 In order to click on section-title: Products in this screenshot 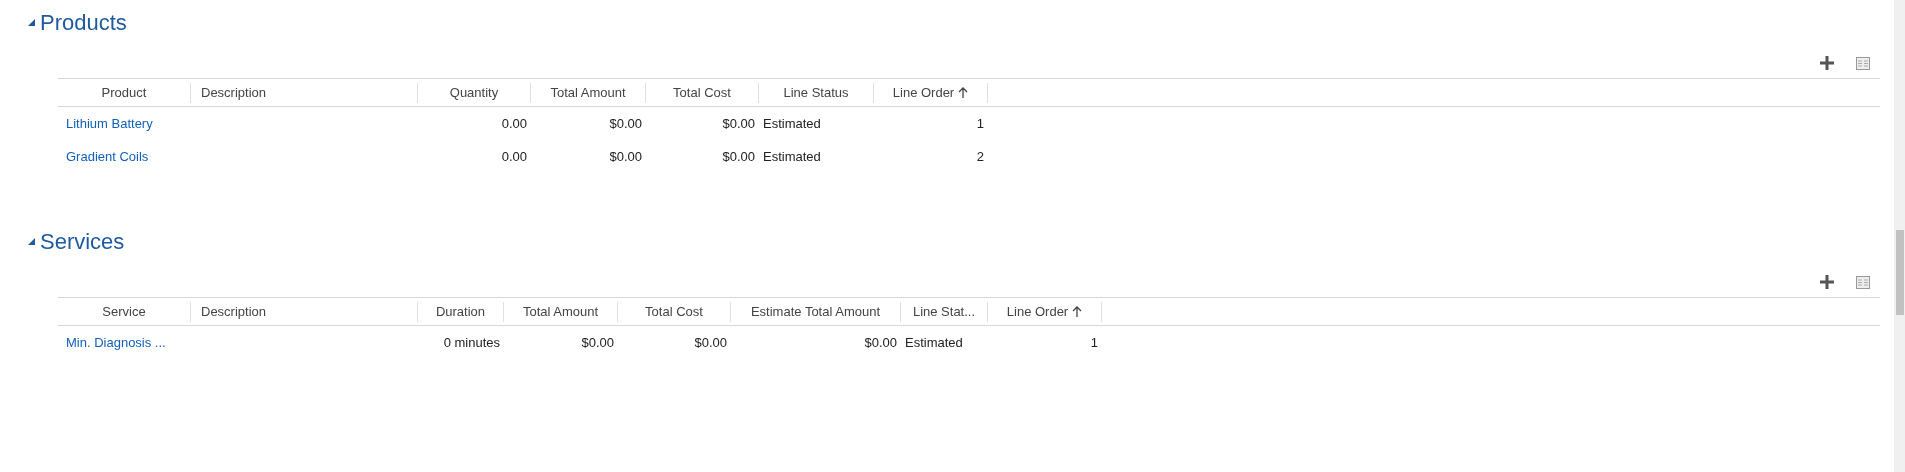, I will do `click(83, 22)`.